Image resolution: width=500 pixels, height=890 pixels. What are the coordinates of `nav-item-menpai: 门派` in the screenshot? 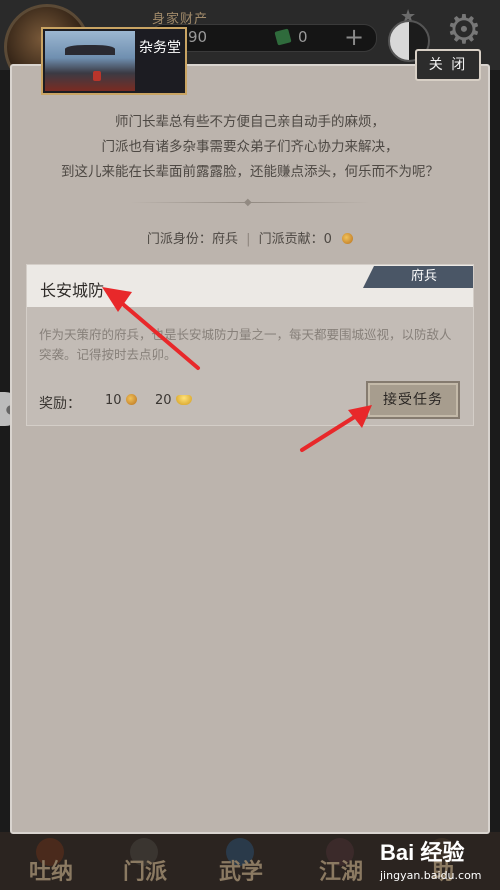 It's located at (145, 863).